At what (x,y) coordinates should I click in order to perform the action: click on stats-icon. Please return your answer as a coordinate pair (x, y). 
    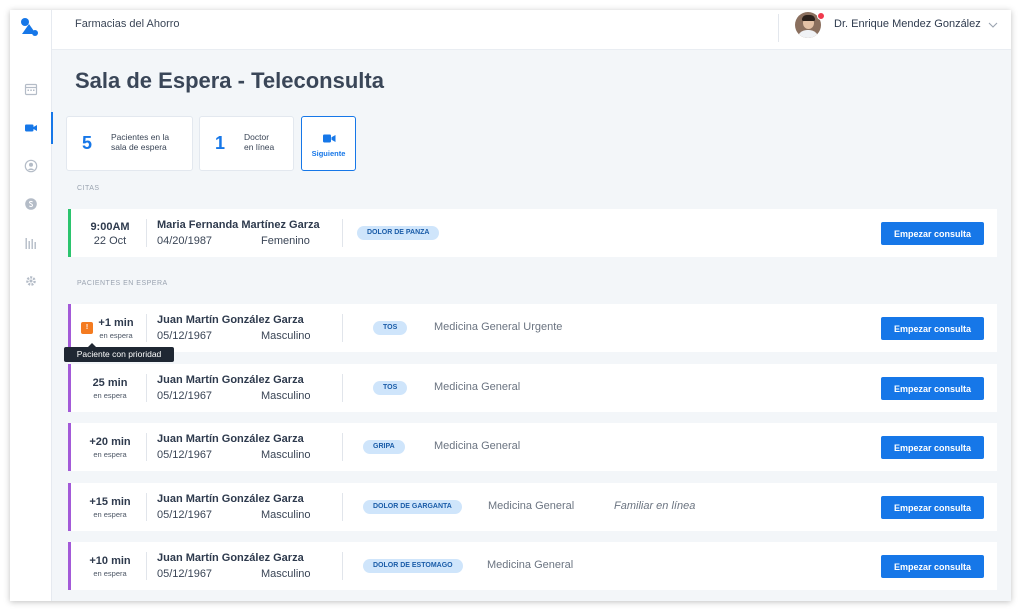
    Looking at the image, I should click on (30, 243).